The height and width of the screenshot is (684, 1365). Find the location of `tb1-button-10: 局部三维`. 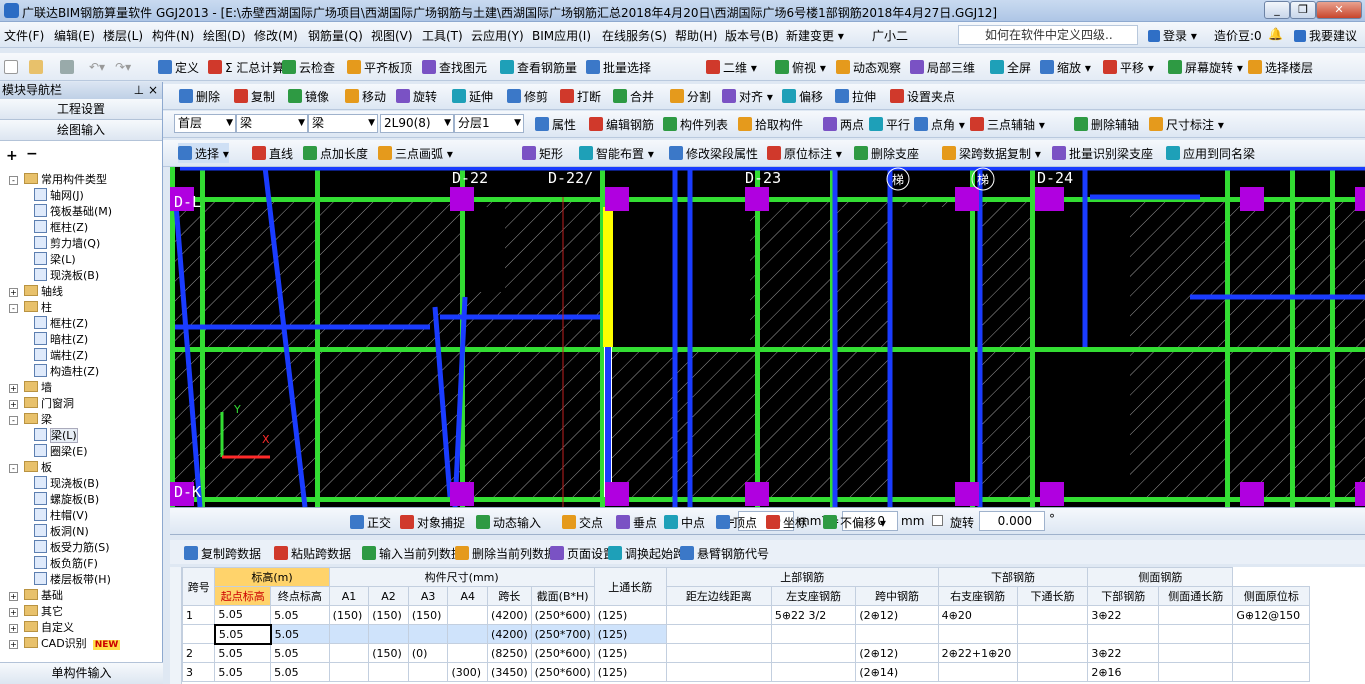

tb1-button-10: 局部三维 is located at coordinates (942, 67).